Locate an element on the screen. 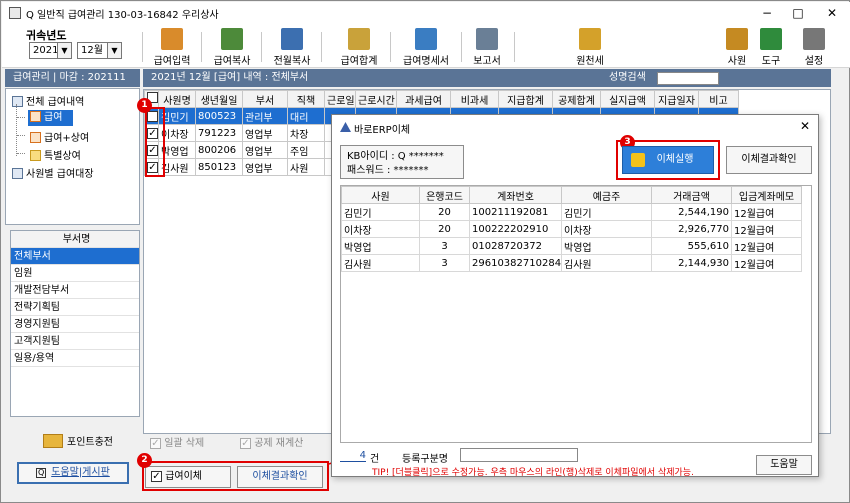 The width and height of the screenshot is (850, 503). table-row: 김사원 3 29610382710284 김사원 2,144,930 12월급여 is located at coordinates (571, 263).